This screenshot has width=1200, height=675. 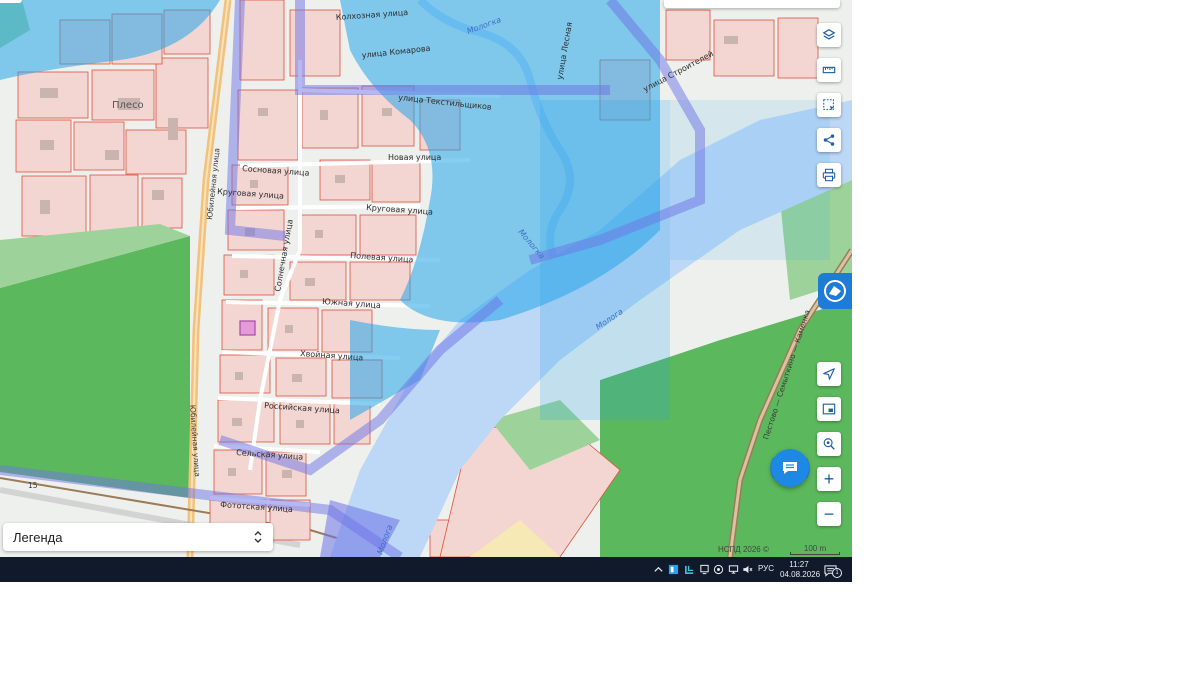 I want to click on display-icon, so click(x=704, y=569).